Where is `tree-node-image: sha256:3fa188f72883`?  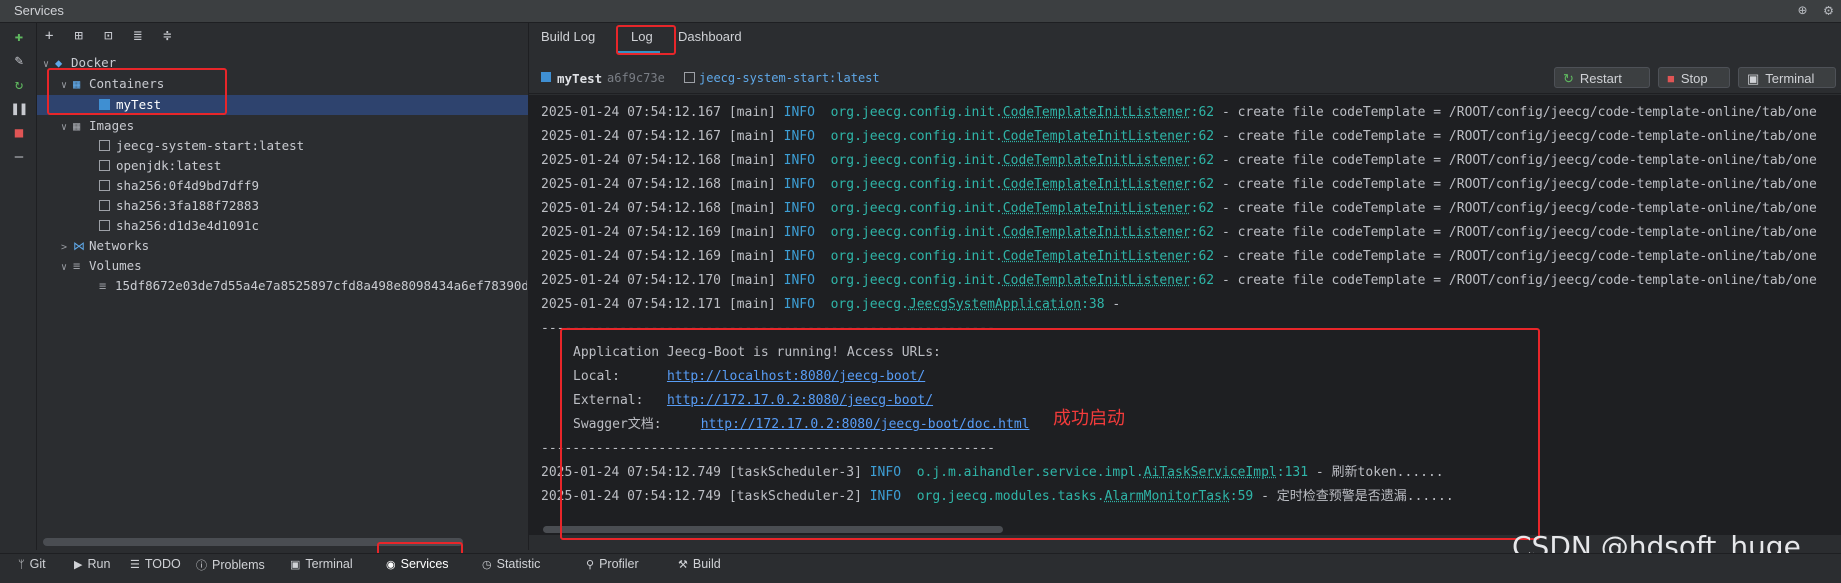 tree-node-image: sha256:3fa188f72883 is located at coordinates (179, 206).